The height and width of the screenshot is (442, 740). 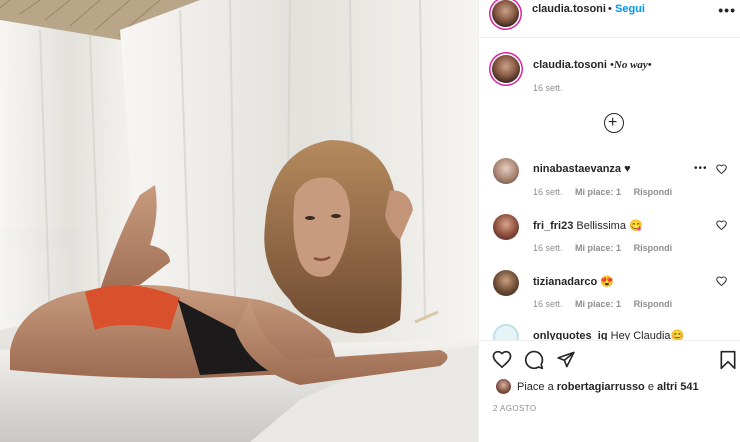 I want to click on comment-line: fri_fri23 Bellissima 😋, so click(x=588, y=225).